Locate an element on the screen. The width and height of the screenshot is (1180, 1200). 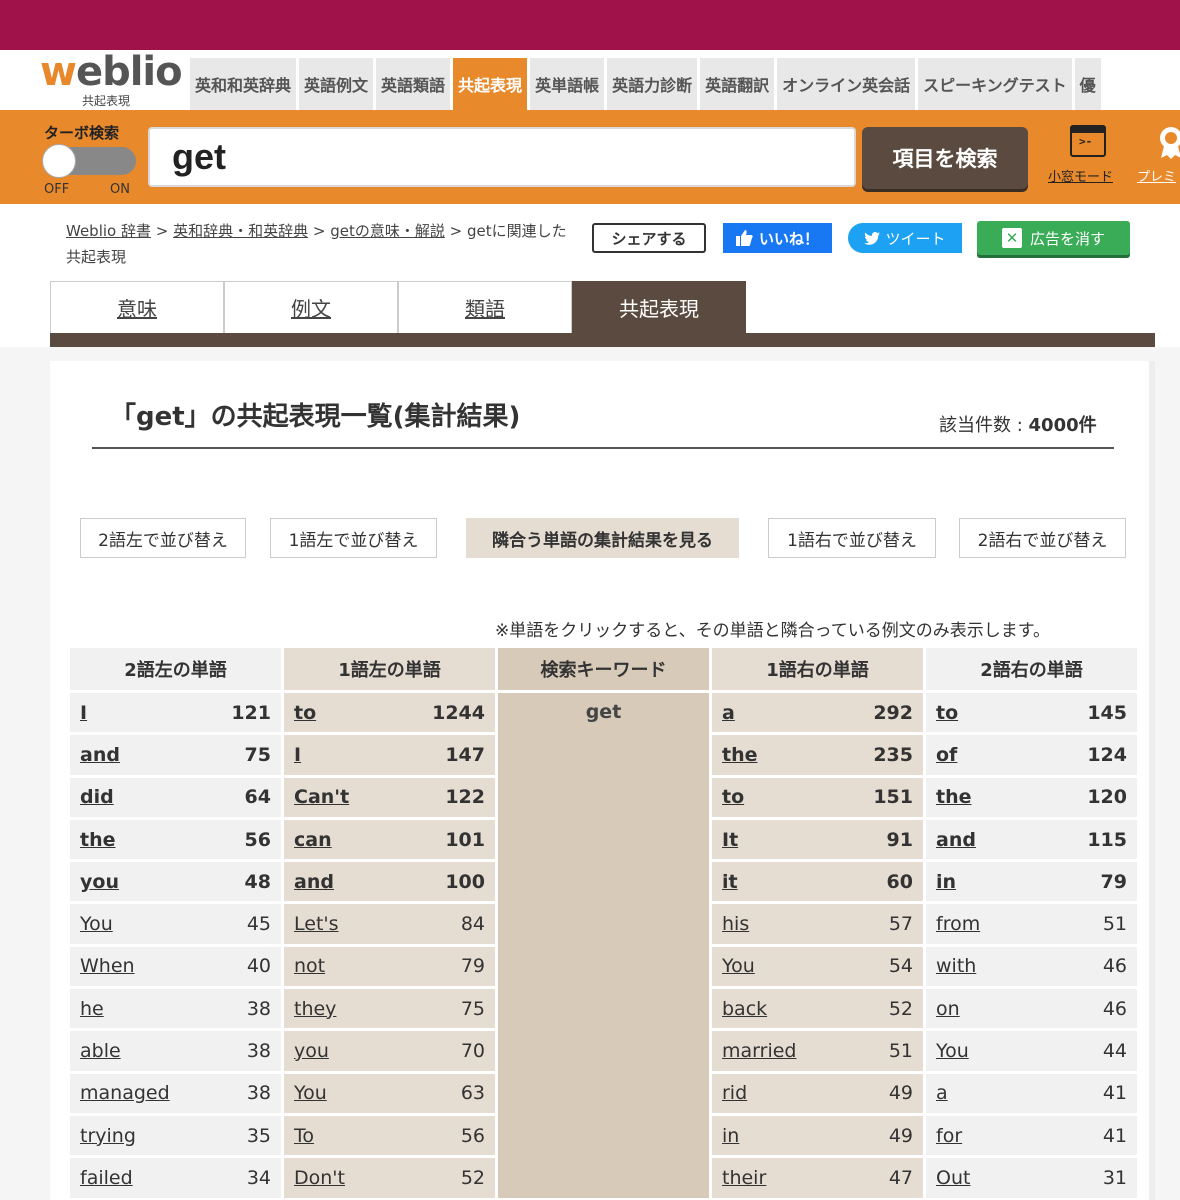
turbo-toggle is located at coordinates (89, 161).